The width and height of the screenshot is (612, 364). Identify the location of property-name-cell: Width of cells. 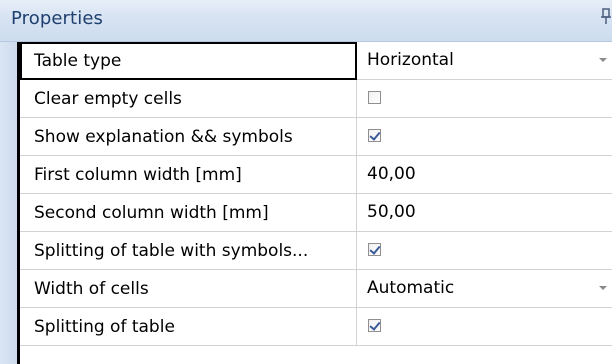
(188, 289).